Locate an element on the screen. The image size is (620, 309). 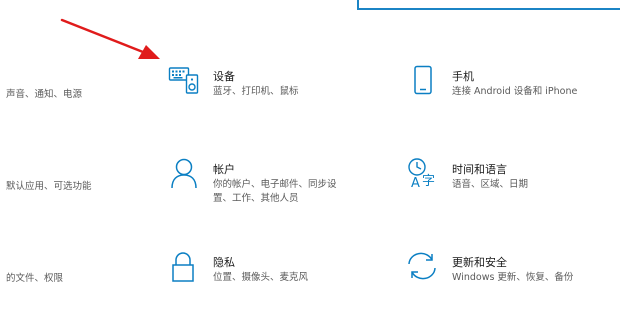
person-icon is located at coordinates (184, 175).